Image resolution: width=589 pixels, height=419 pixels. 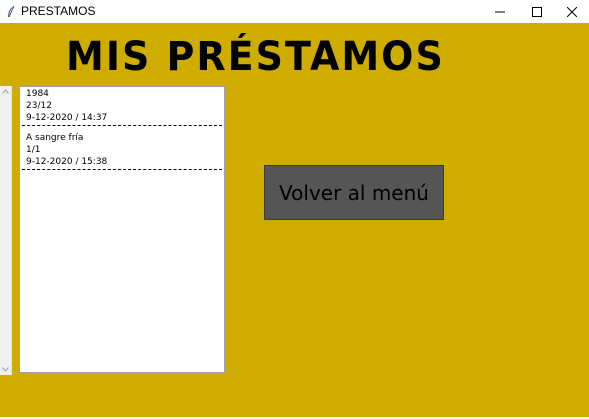 I want to click on loan-date-time: 9-12-2020 / 15:38, so click(x=67, y=162).